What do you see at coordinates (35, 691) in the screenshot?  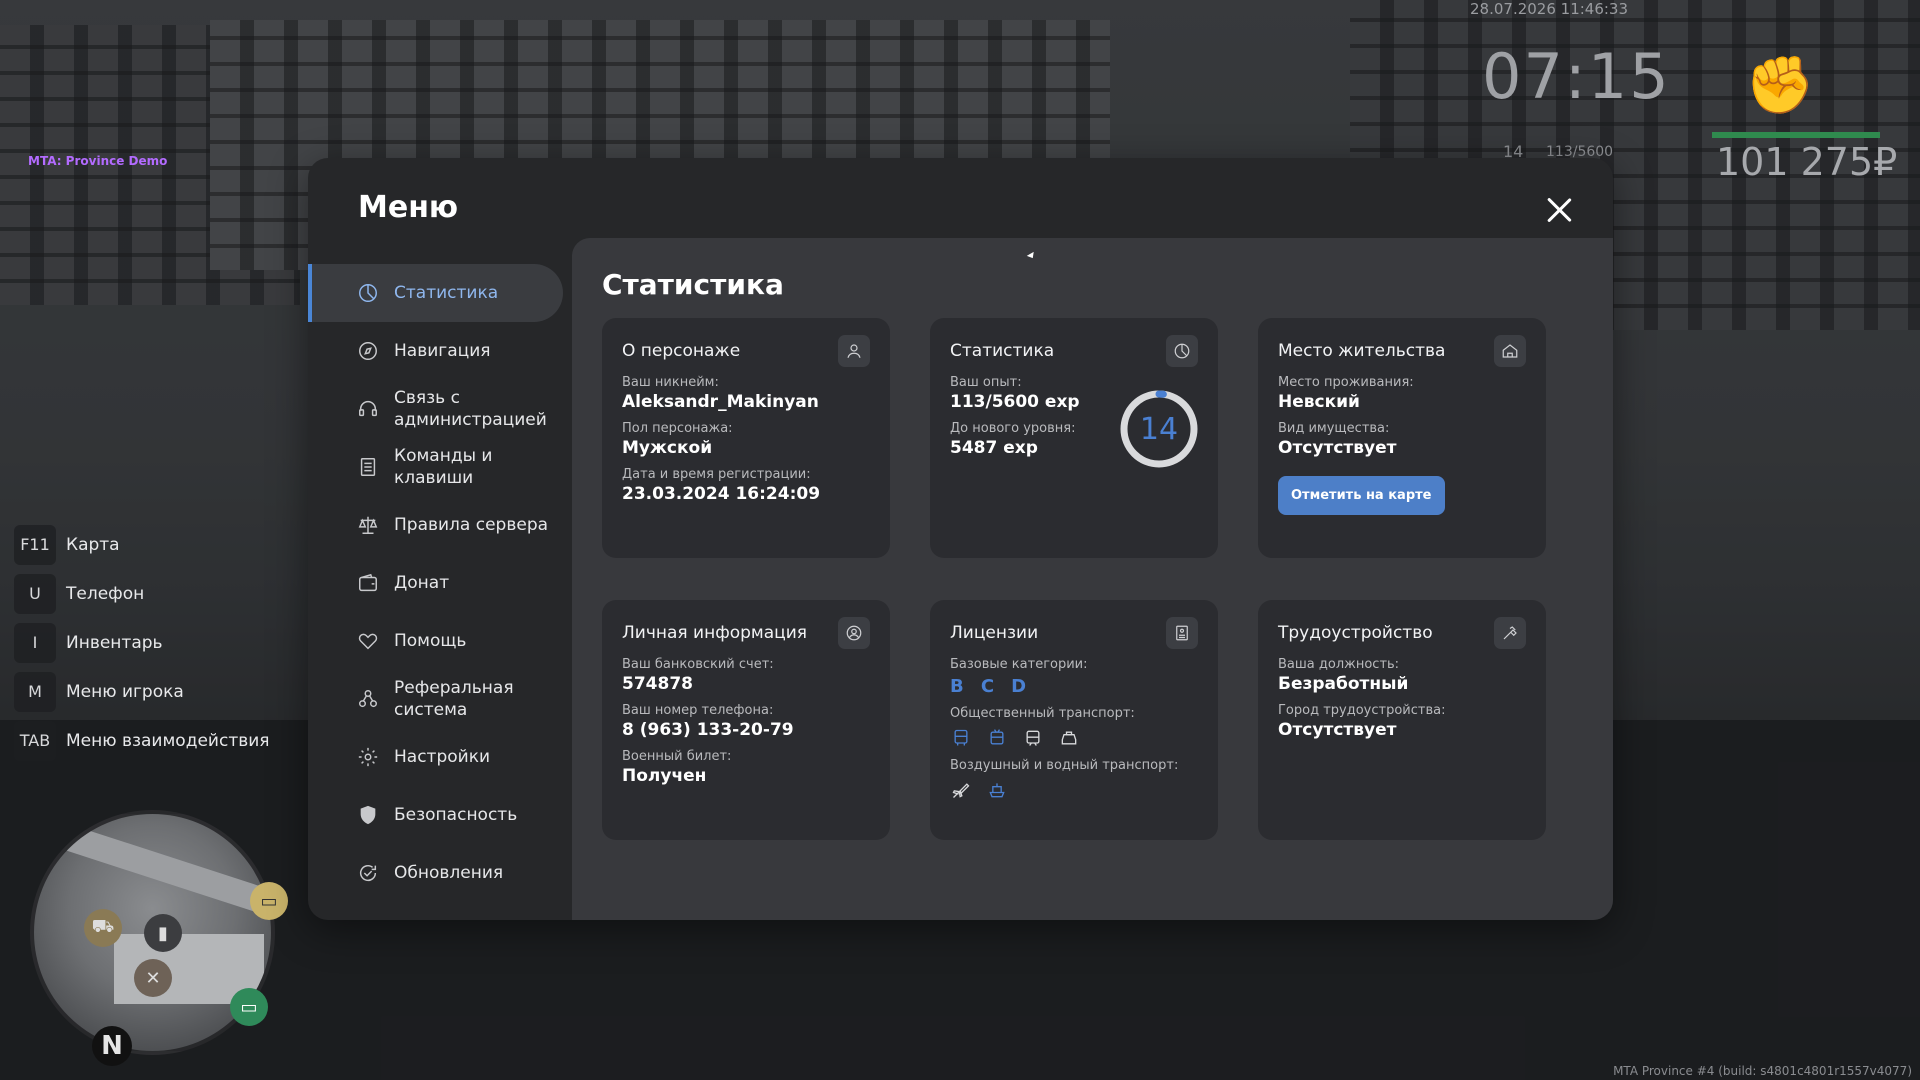 I see `hotkey-key: M` at bounding box center [35, 691].